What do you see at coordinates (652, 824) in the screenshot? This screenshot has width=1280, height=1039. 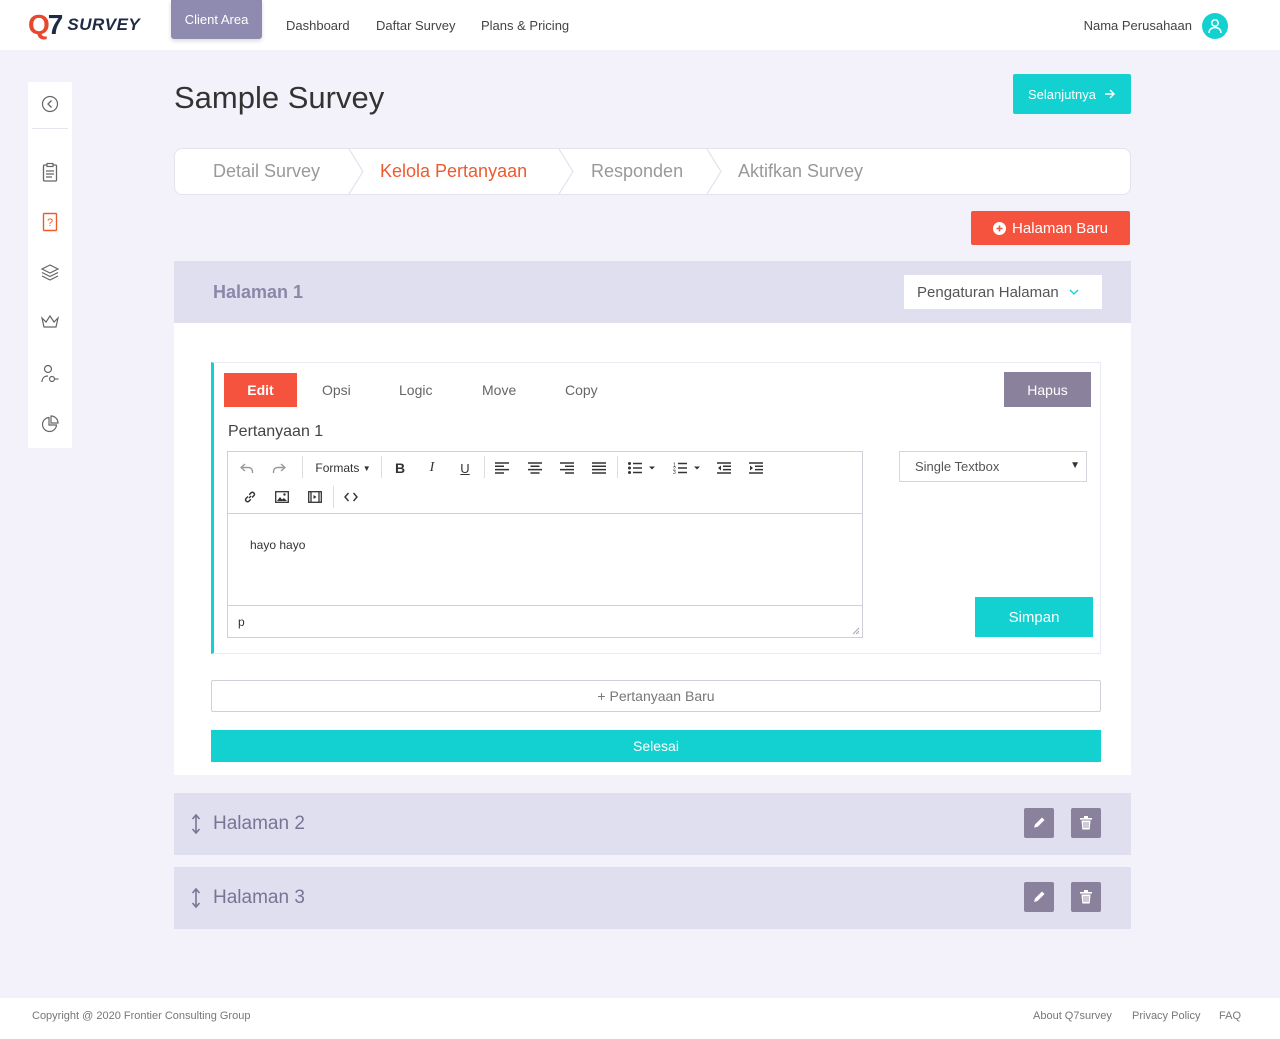 I see `page-row: Halaman 2` at bounding box center [652, 824].